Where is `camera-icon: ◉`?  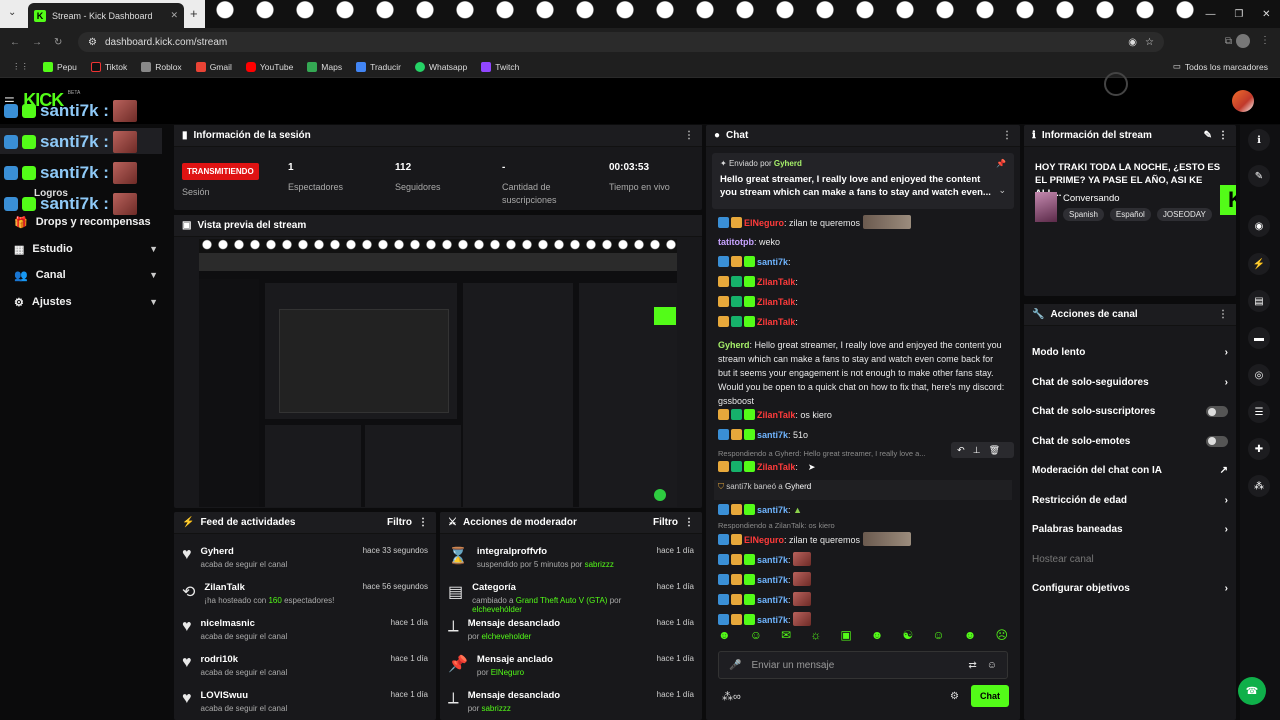 camera-icon: ◉ is located at coordinates (1259, 226).